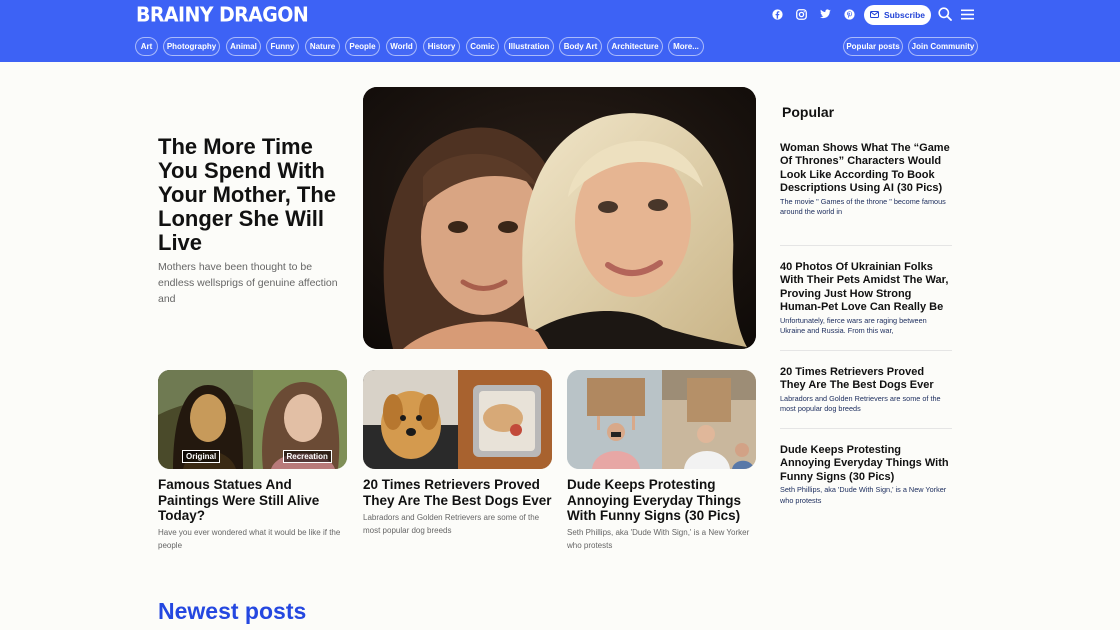  What do you see at coordinates (222, 15) in the screenshot?
I see `site-logo: BRAINY DRAGON` at bounding box center [222, 15].